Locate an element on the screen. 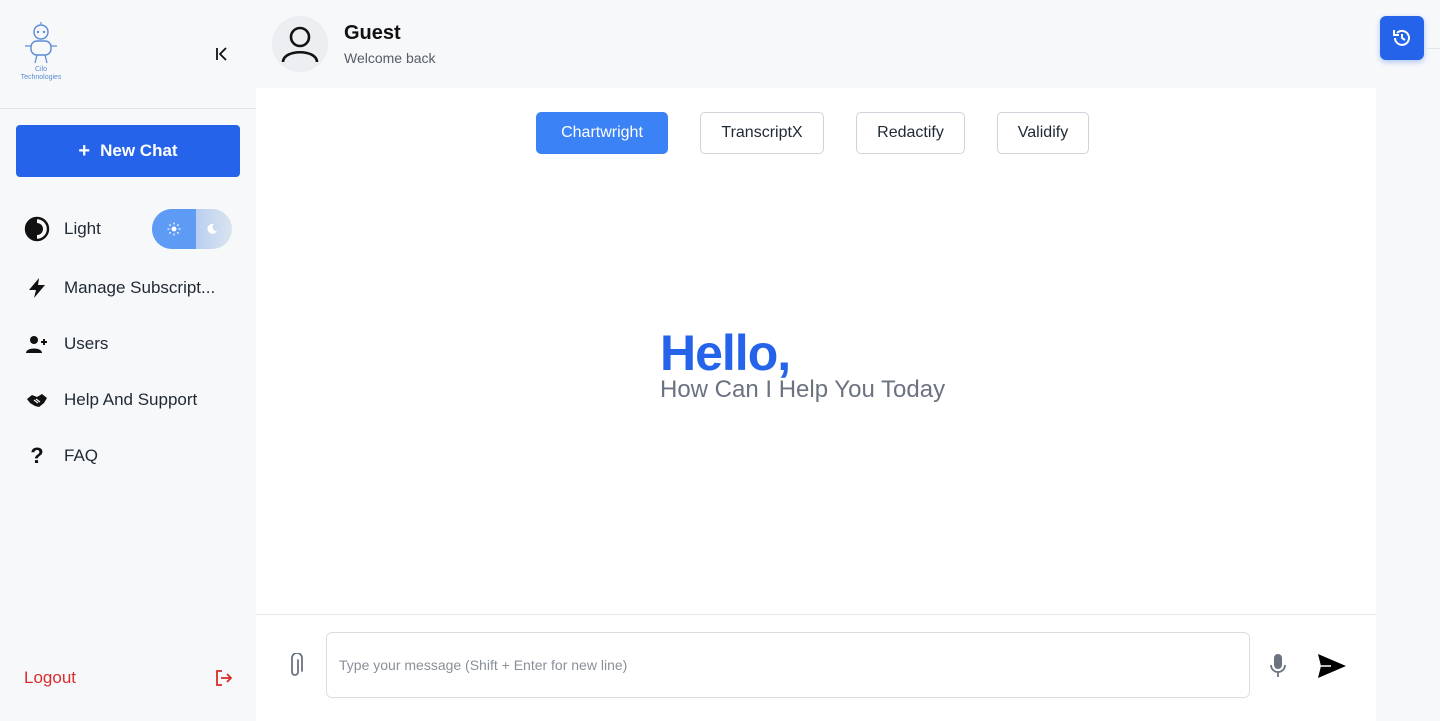  logo-text-line2: Technologies is located at coordinates (41, 77).